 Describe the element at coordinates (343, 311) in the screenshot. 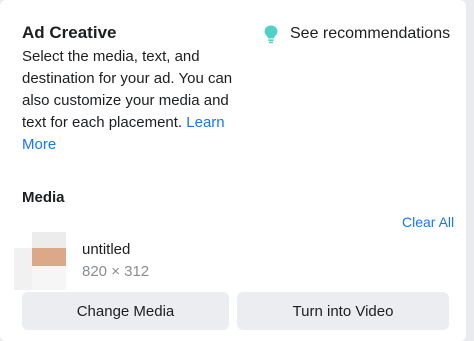

I see `turn-into-video-button: Turn into Video` at that location.